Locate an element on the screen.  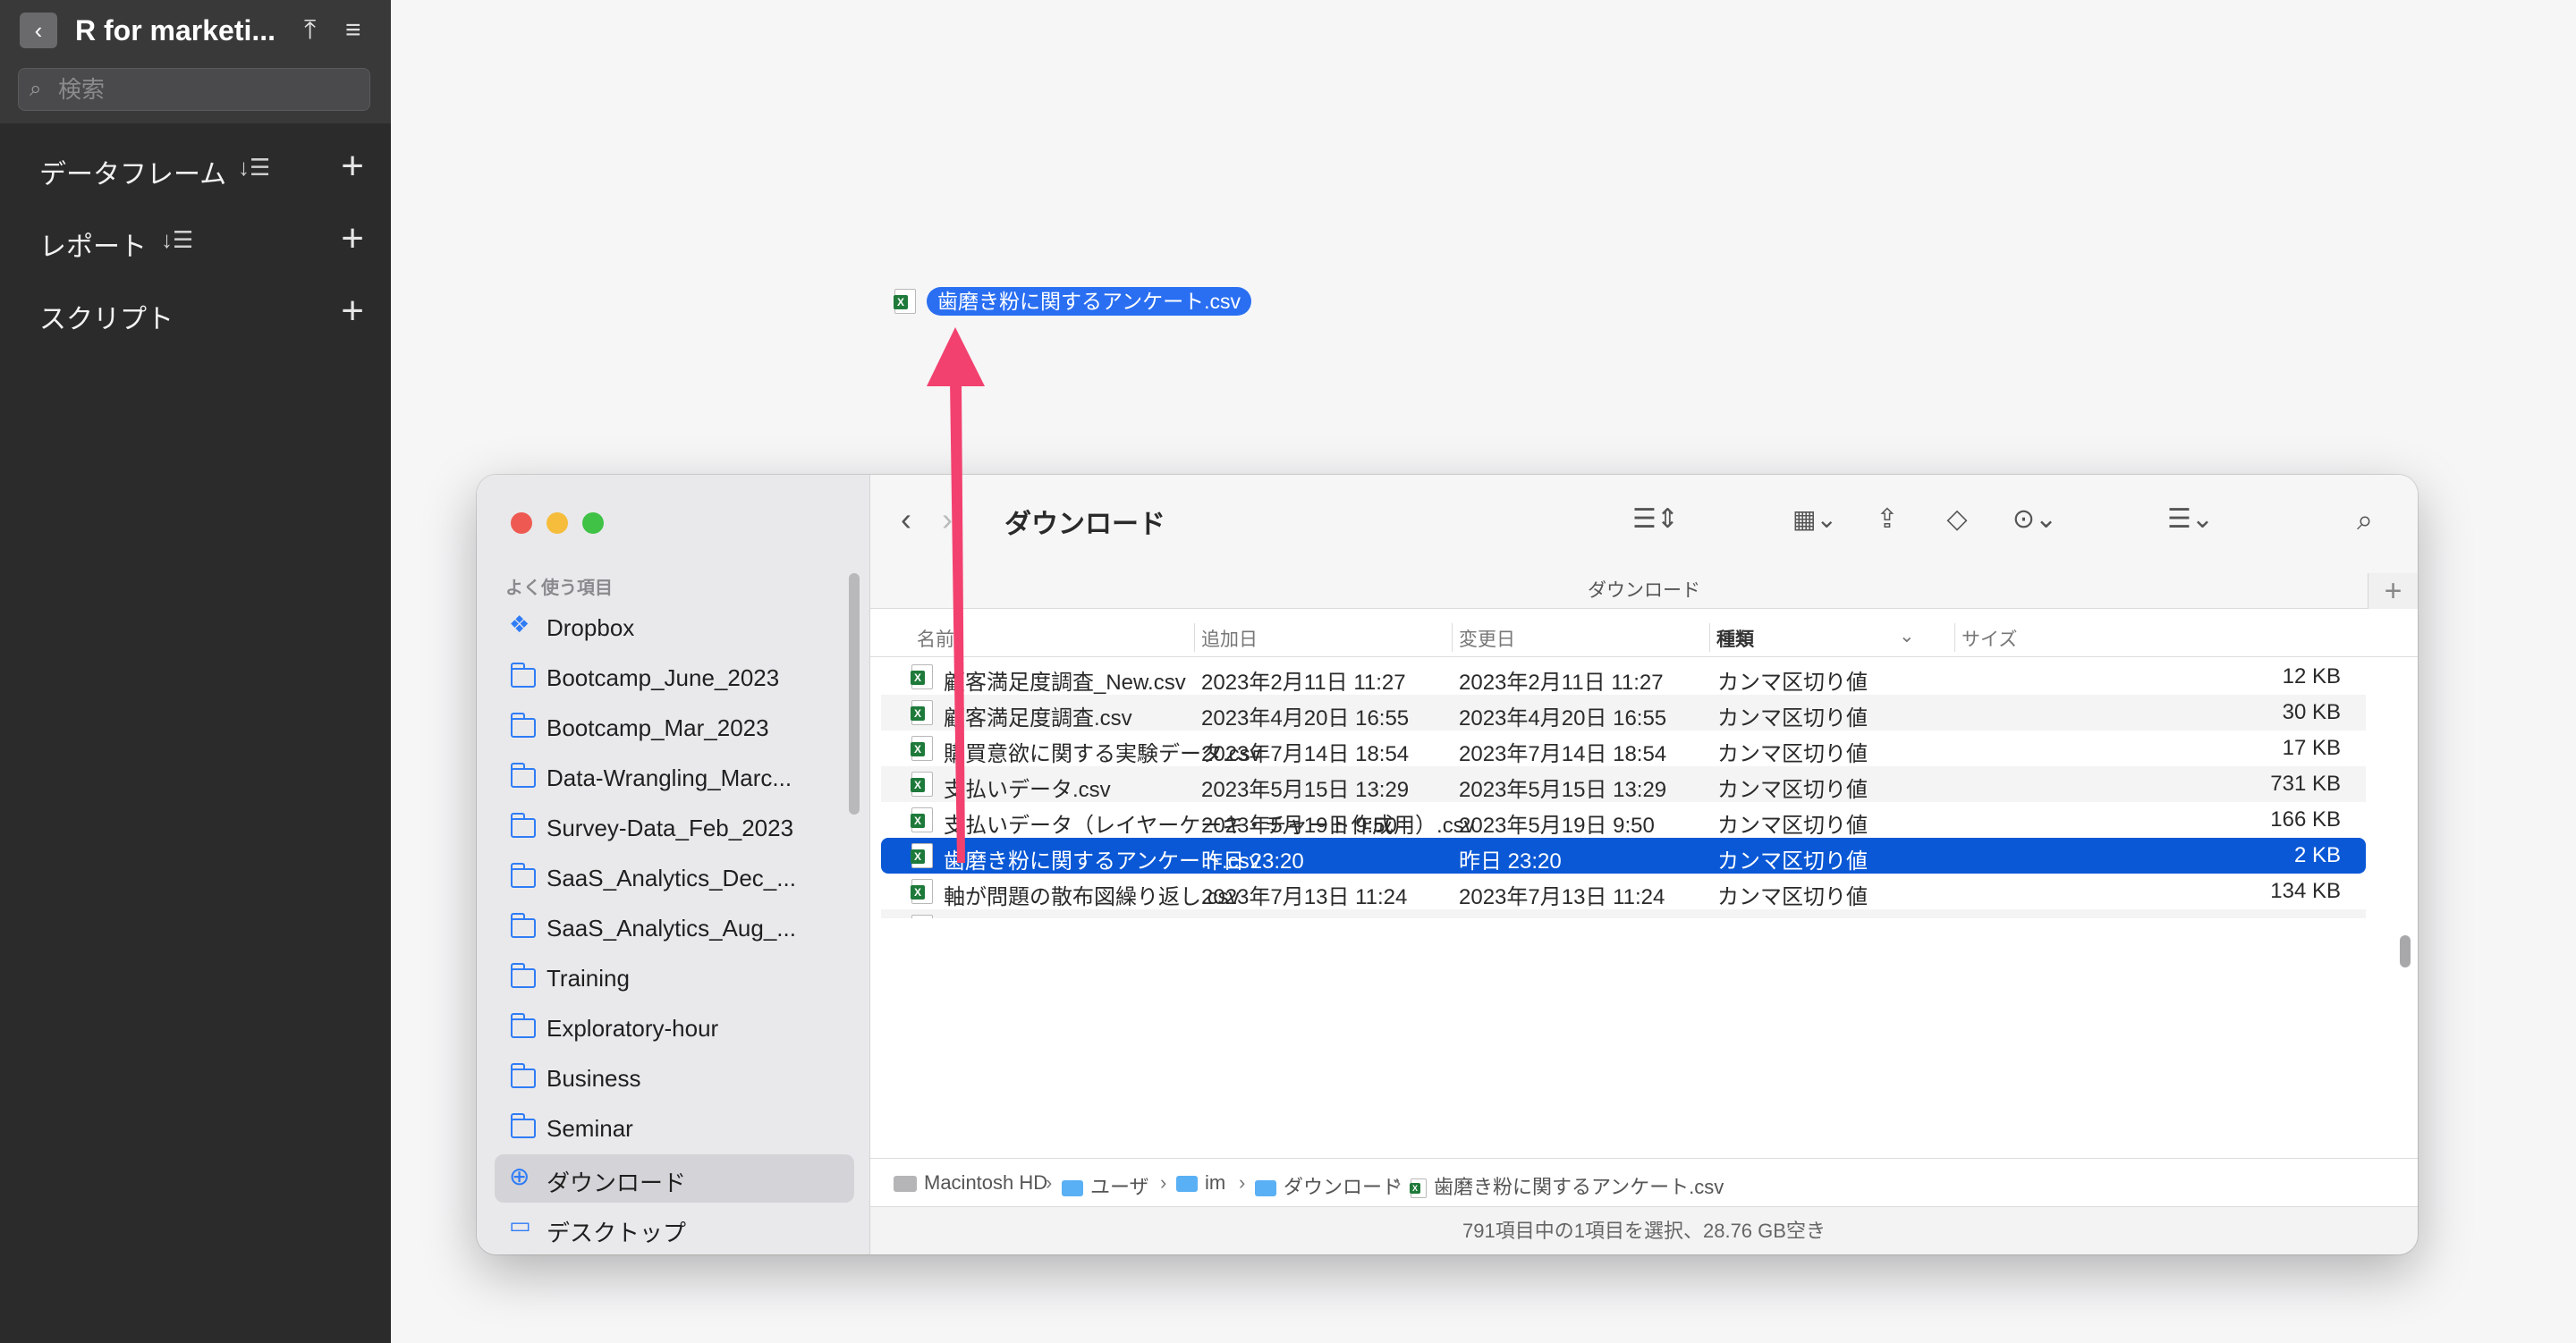
search-box: ⌕ is located at coordinates (194, 90).